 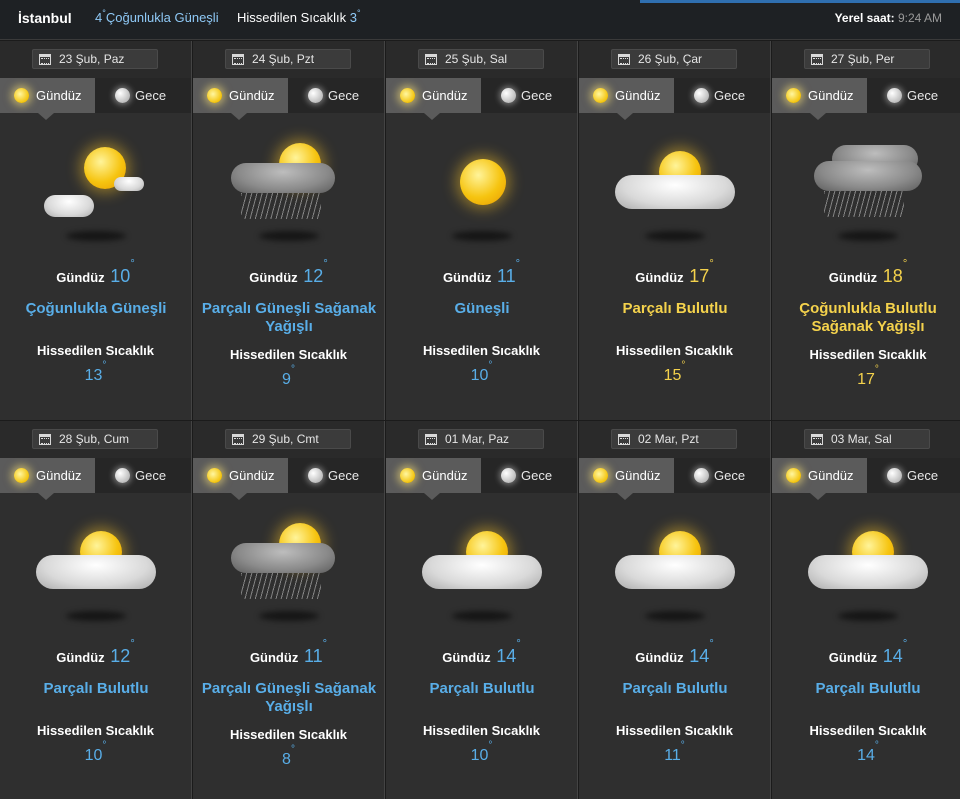 I want to click on condition-text: Çoğunlukla Güneşli, so click(x=96, y=308).